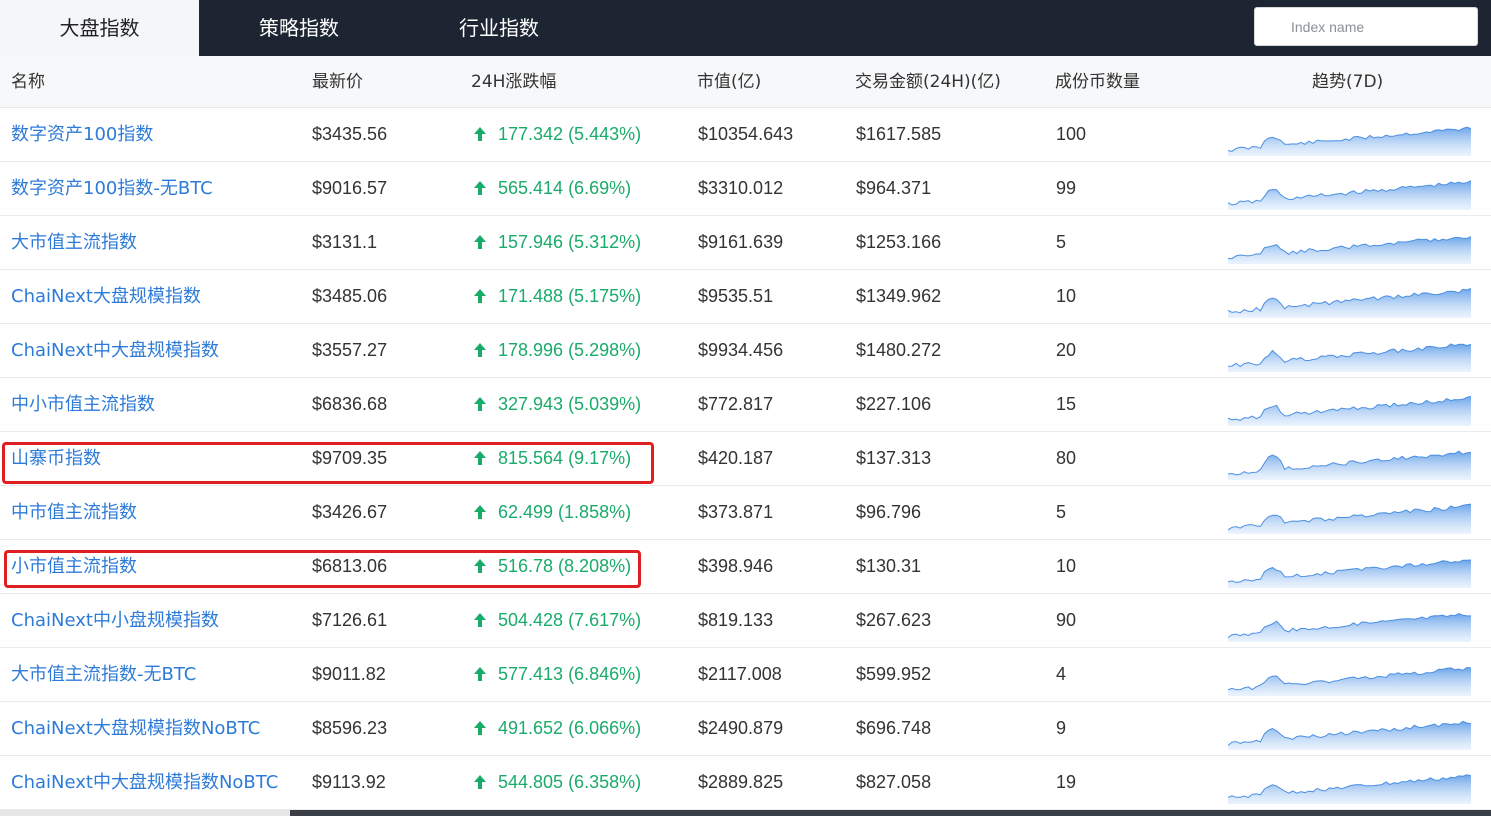 This screenshot has width=1491, height=816. Describe the element at coordinates (349, 782) in the screenshot. I see `price-value: $9113.92` at that location.